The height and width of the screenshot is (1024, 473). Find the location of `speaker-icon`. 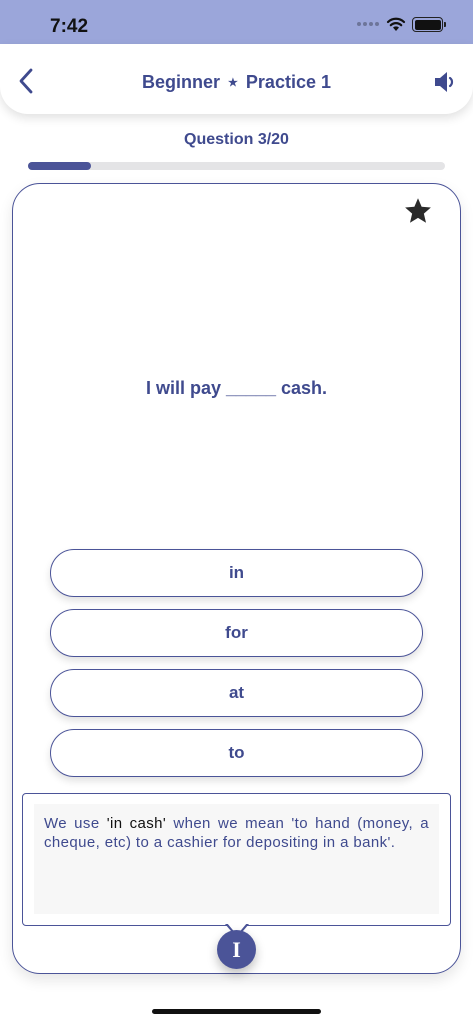

speaker-icon is located at coordinates (445, 82).